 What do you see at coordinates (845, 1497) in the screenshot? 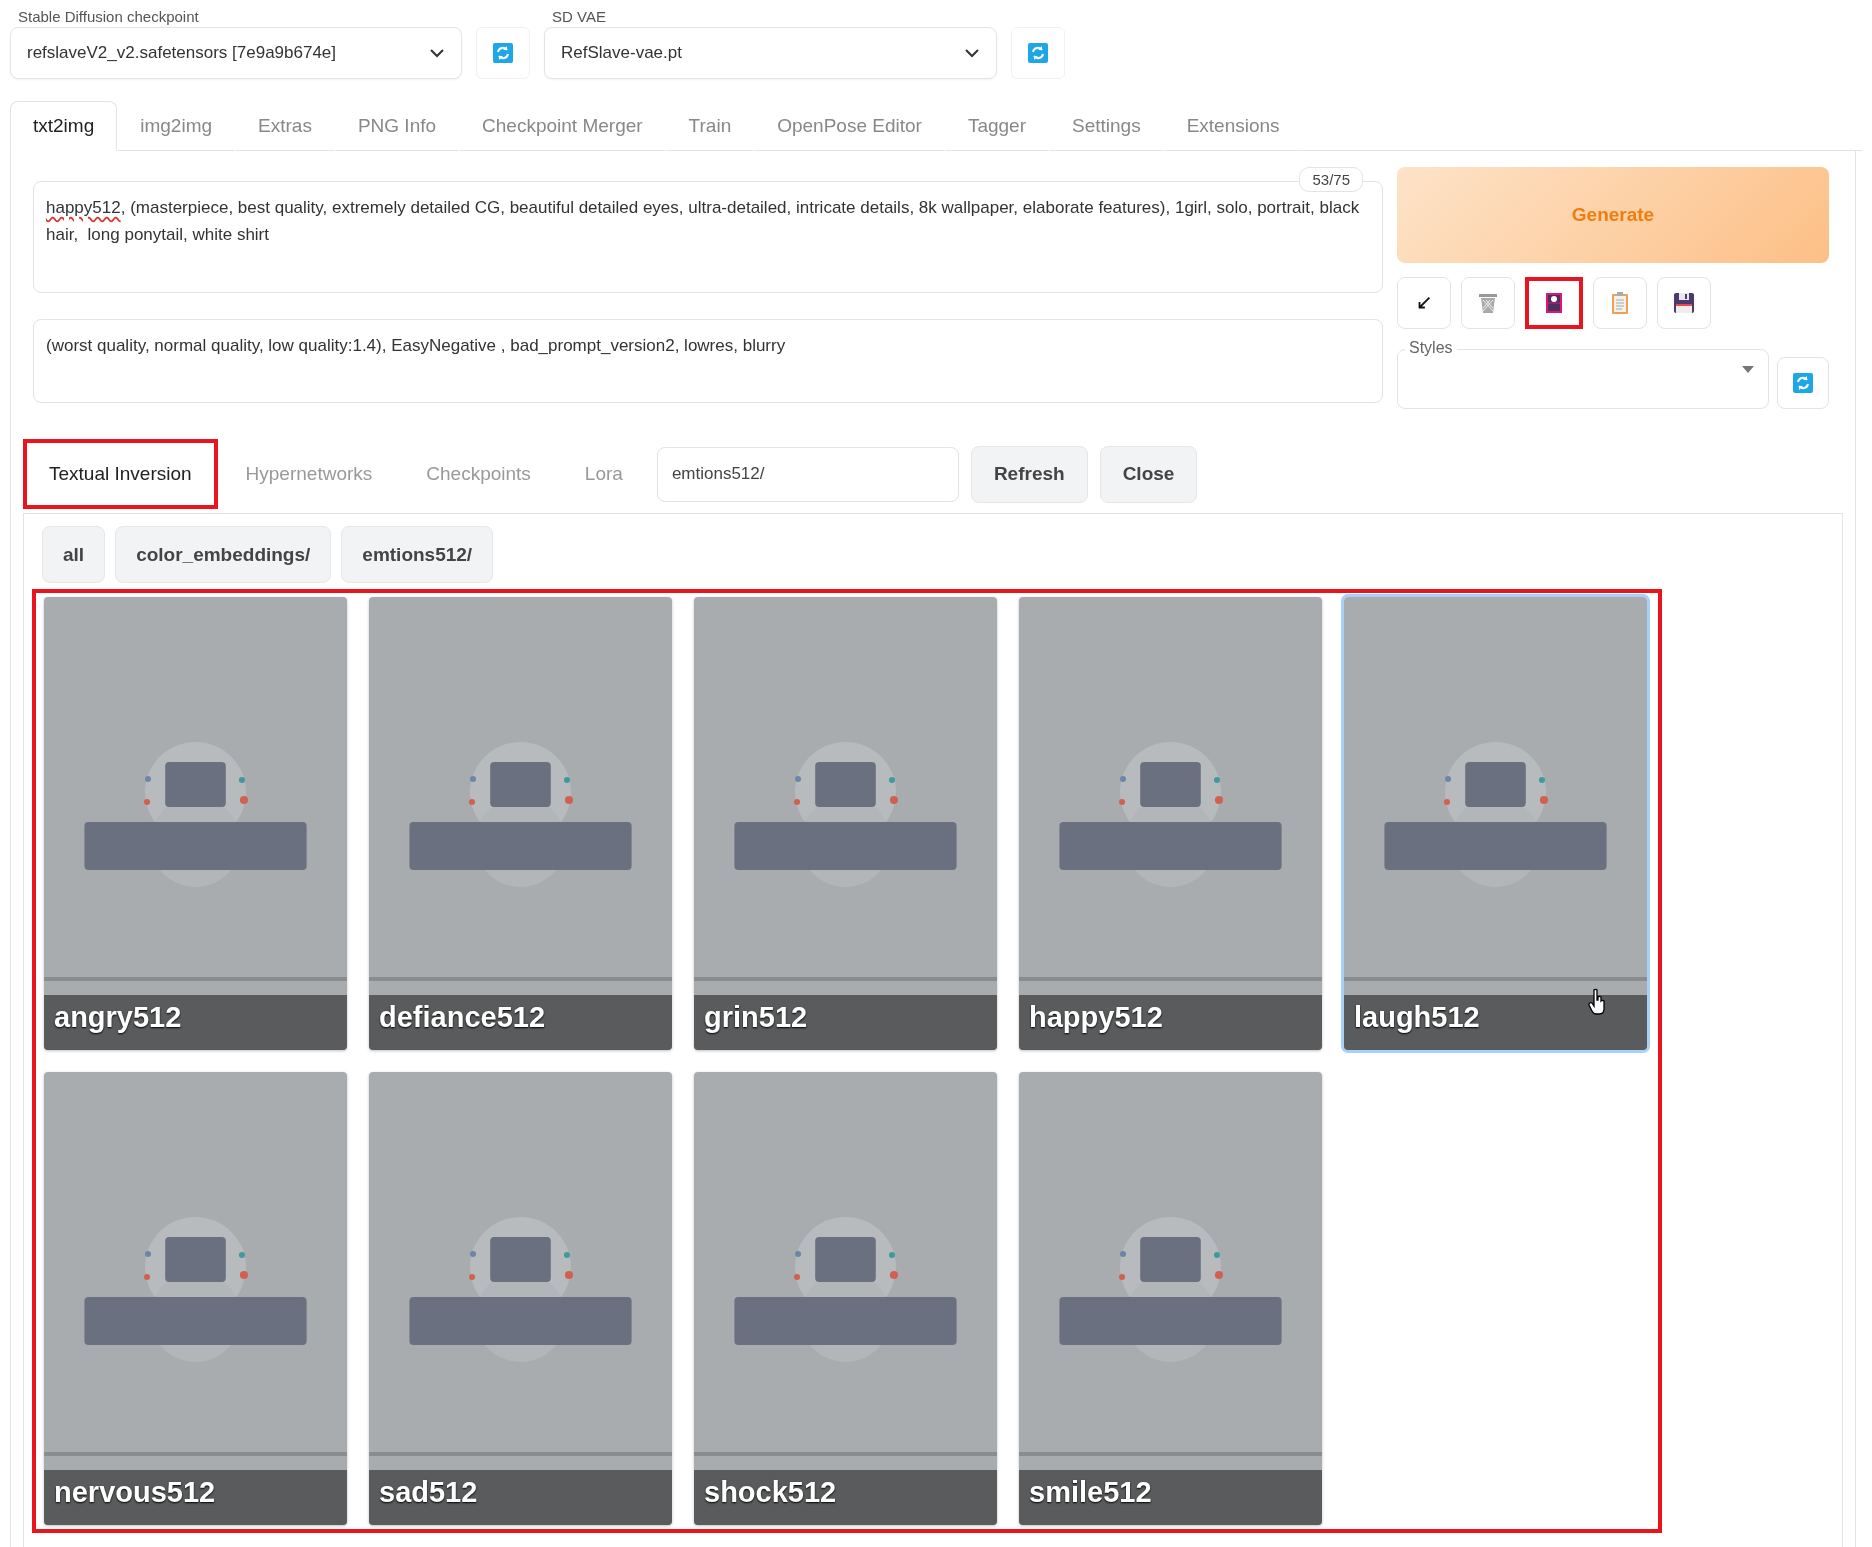
I see `card-caption: shock512` at bounding box center [845, 1497].